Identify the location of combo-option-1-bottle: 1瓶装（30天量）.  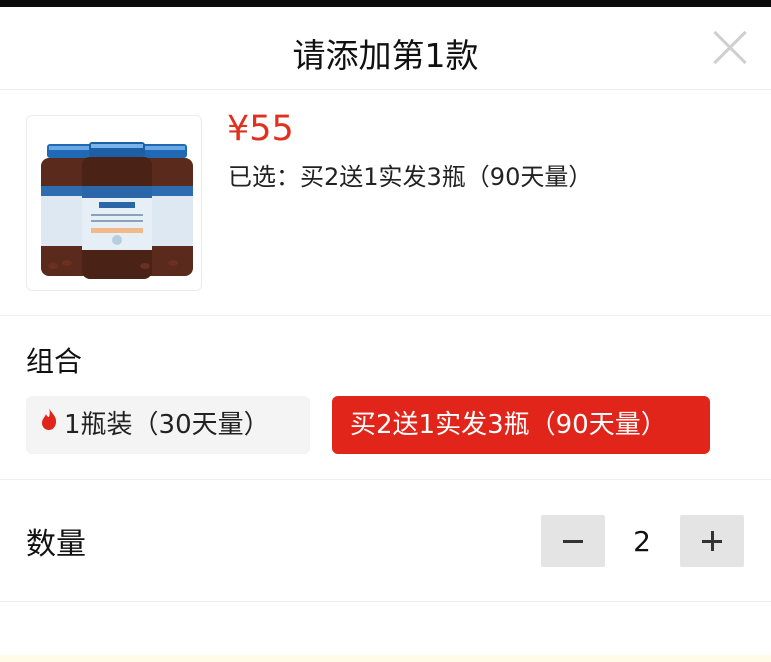
(168, 425).